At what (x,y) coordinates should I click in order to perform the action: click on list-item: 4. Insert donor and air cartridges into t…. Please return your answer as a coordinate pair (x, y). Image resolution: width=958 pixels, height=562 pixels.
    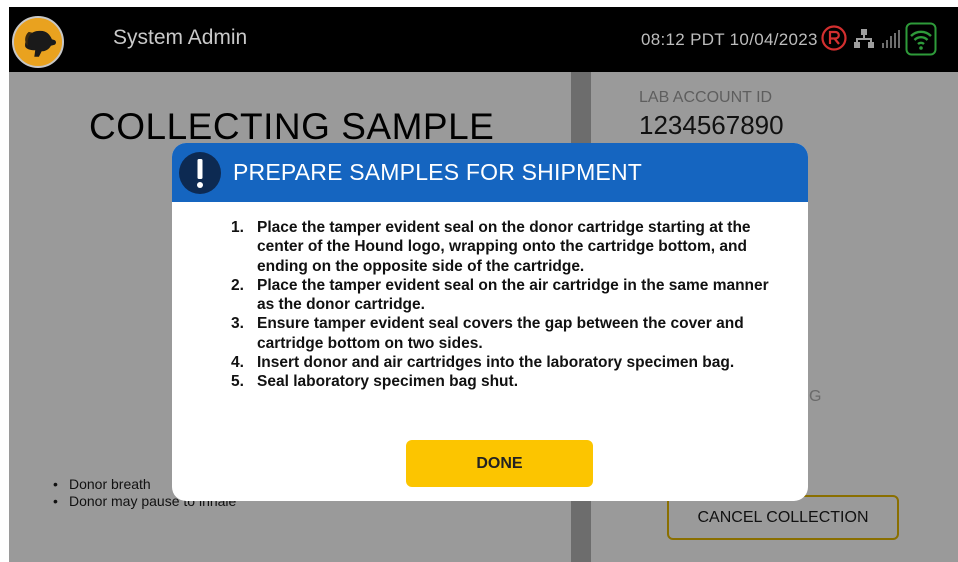
    Looking at the image, I should click on (503, 362).